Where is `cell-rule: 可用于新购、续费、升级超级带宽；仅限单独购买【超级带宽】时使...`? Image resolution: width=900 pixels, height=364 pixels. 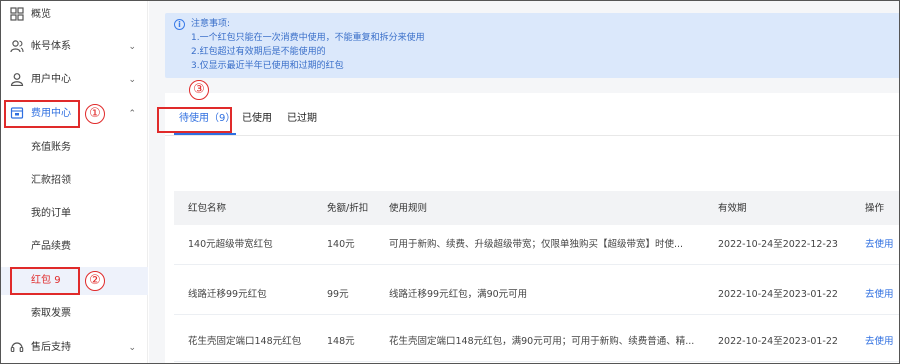 cell-rule: 可用于新购、续费、升级超级带宽；仅限单独购买【超级带宽】时使... is located at coordinates (536, 244).